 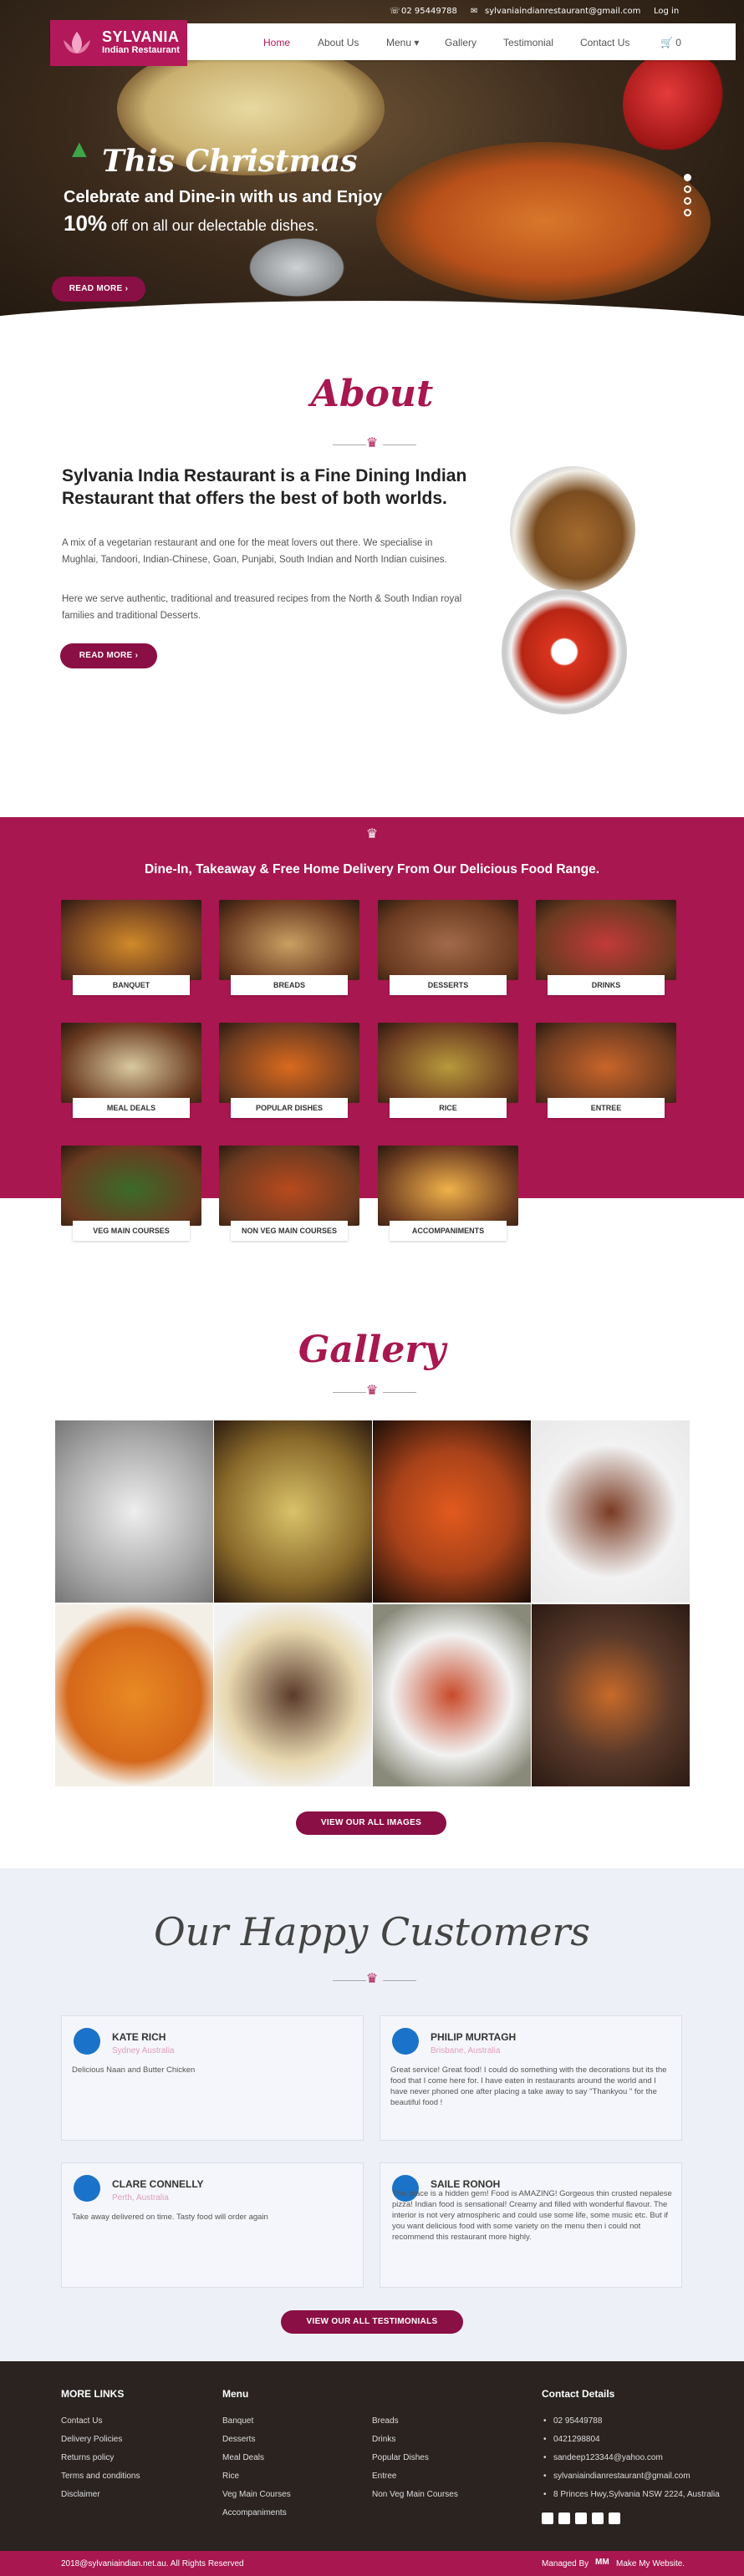 What do you see at coordinates (400, 2457) in the screenshot?
I see `footer-menu-link: Popular Dishes` at bounding box center [400, 2457].